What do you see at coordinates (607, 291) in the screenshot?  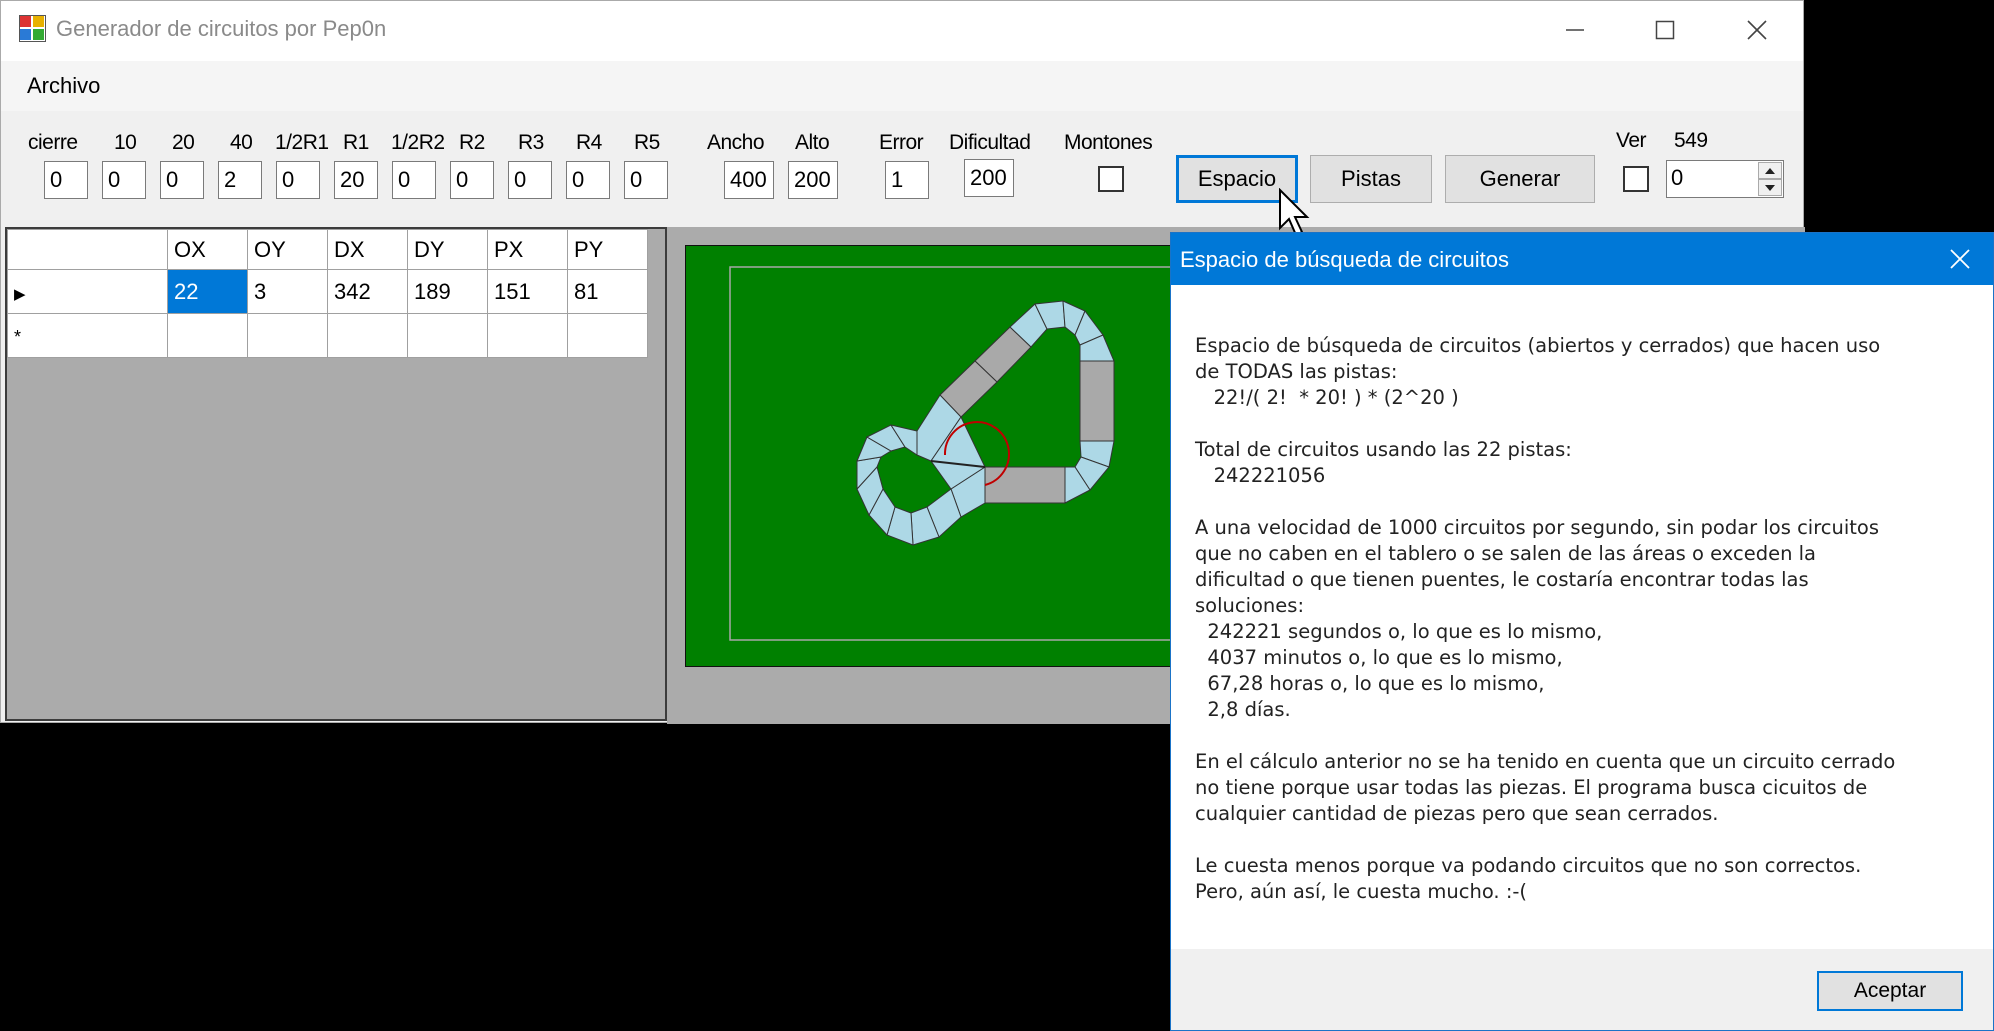 I see `cell-py: 81` at bounding box center [607, 291].